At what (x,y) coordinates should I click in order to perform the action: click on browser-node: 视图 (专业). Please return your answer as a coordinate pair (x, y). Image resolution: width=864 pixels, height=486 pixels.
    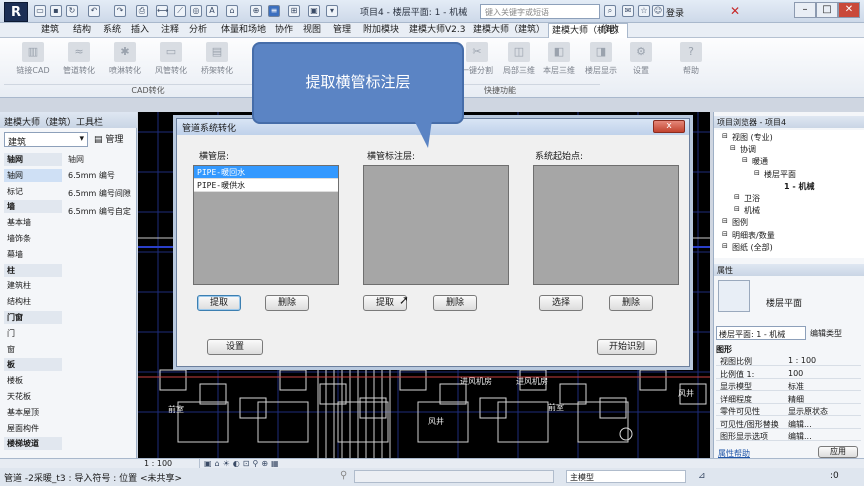
    Looking at the image, I should click on (752, 137).